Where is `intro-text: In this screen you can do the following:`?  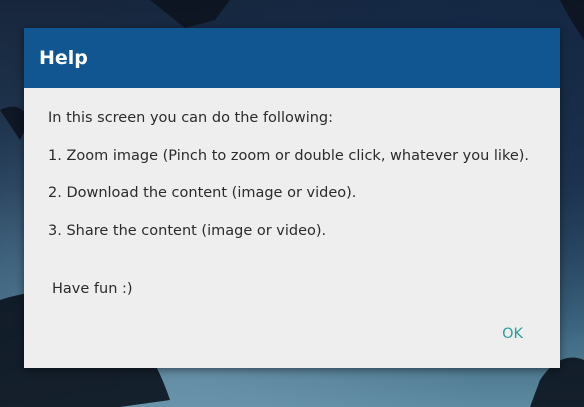 intro-text: In this screen you can do the following: is located at coordinates (191, 118).